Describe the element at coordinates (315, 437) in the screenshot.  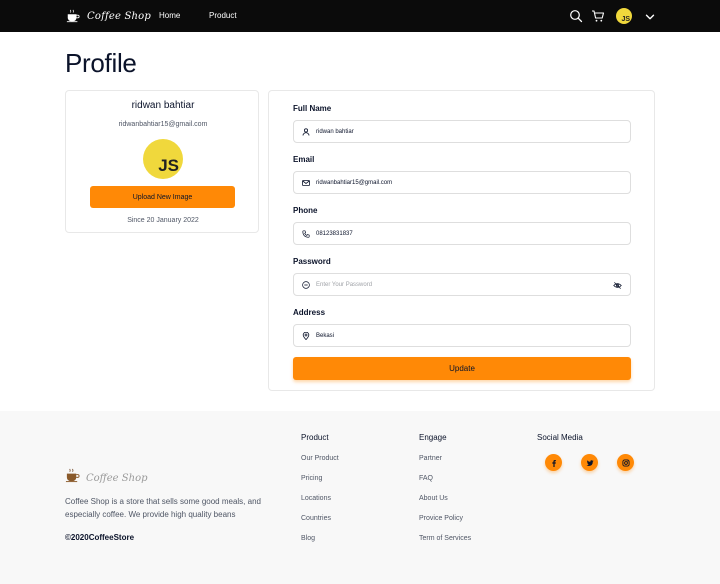
I see `footer-product-title: Product` at that location.